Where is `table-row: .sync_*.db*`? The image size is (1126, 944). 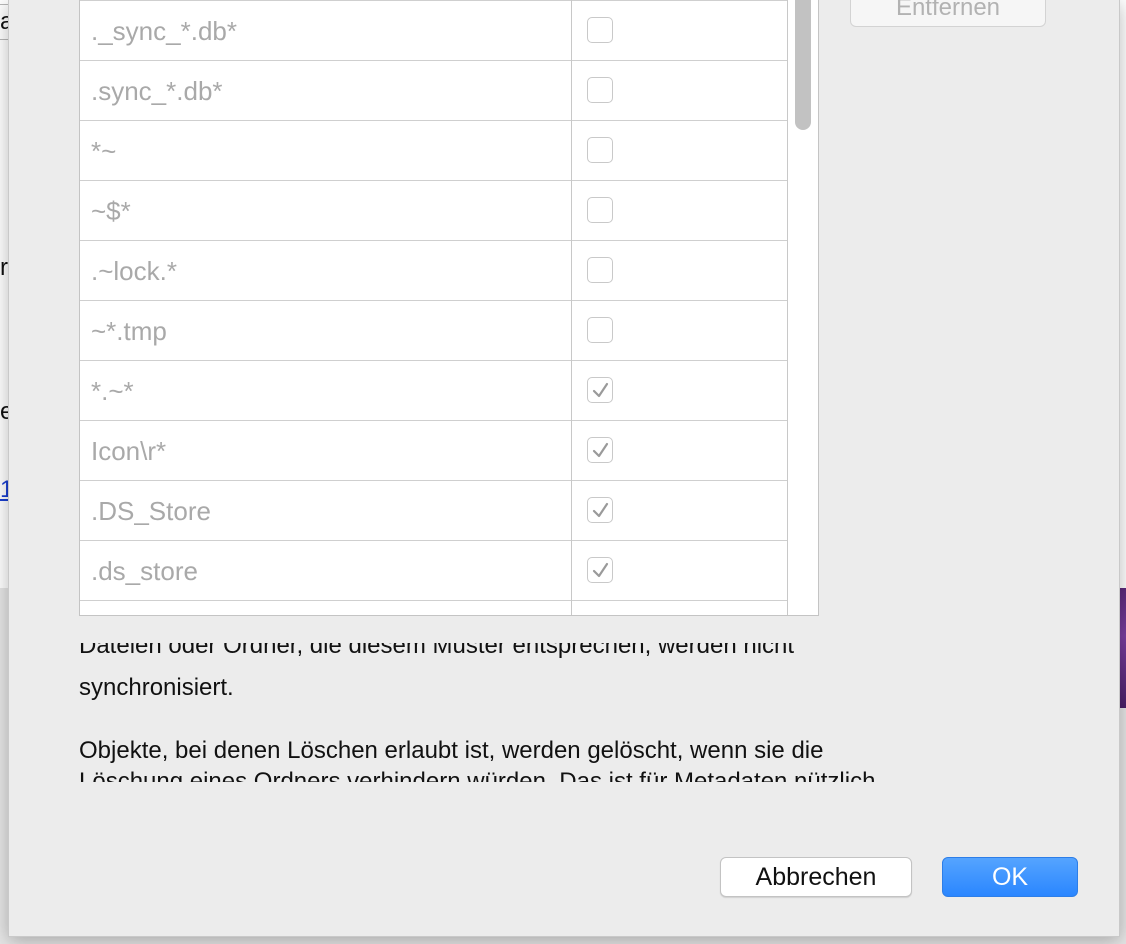
table-row: .sync_*.db* is located at coordinates (434, 91).